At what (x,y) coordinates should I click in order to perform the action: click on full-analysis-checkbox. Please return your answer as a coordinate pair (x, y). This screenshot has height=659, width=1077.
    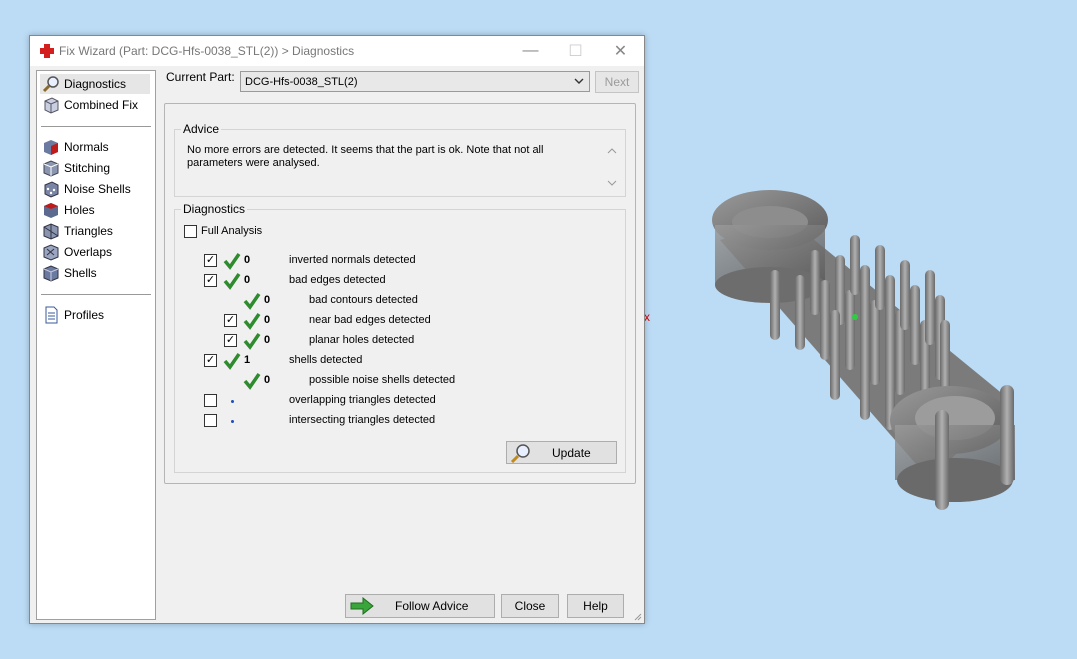
    Looking at the image, I should click on (190, 231).